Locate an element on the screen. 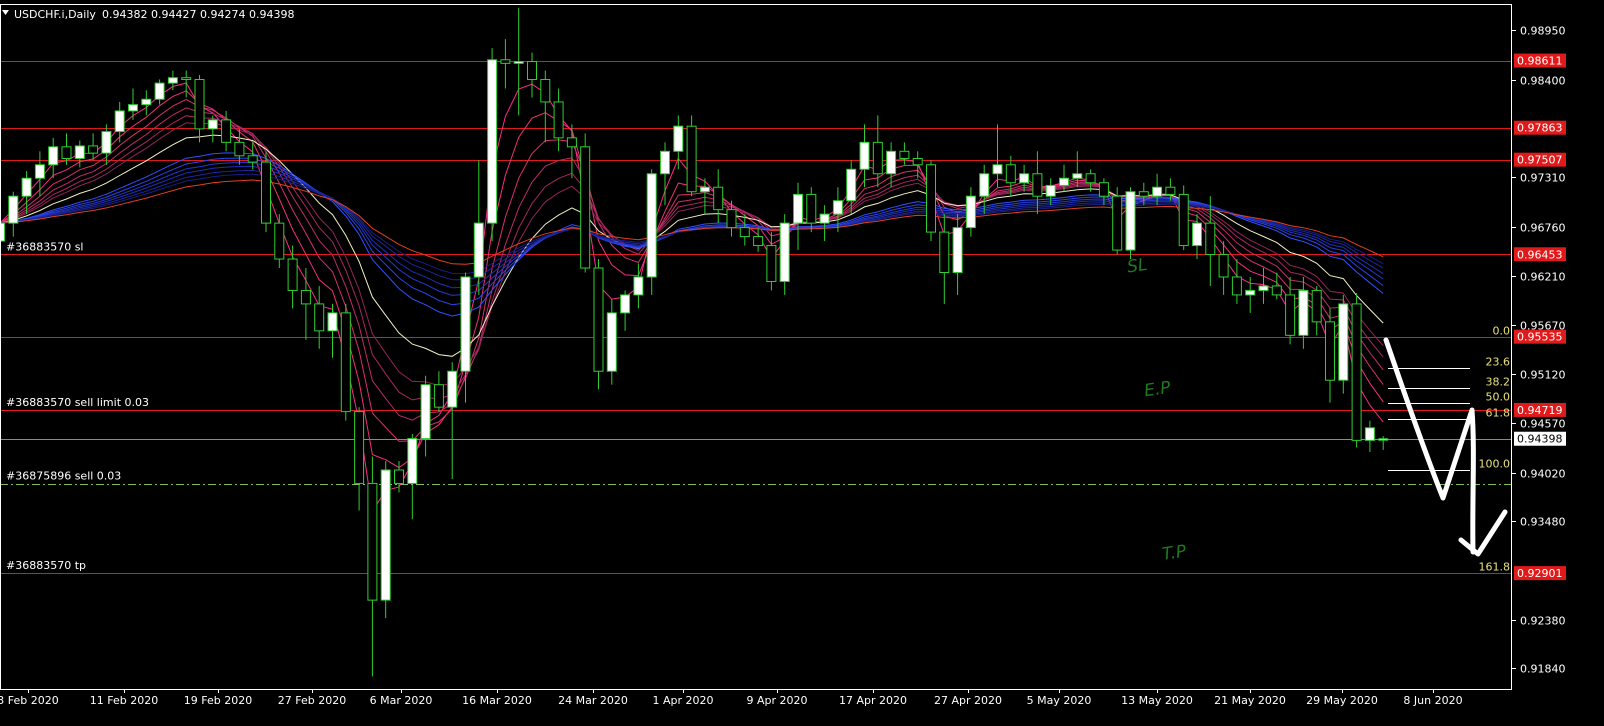 The height and width of the screenshot is (726, 1604). price-level-badge-label: 0.97507 is located at coordinates (1540, 160).